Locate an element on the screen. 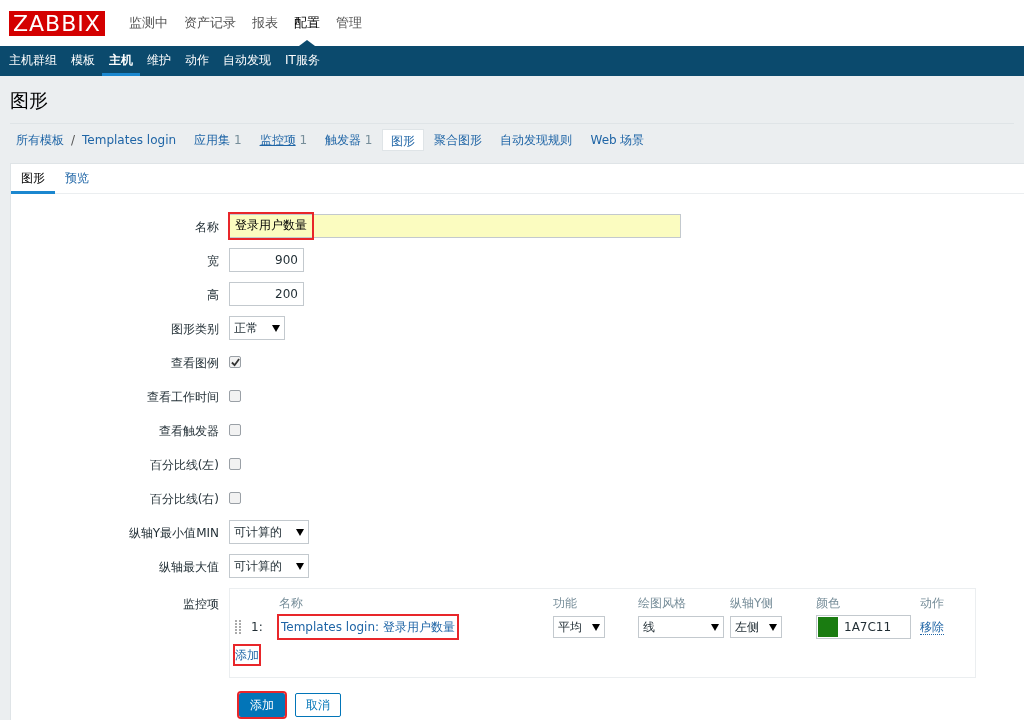 This screenshot has height=720, width=1024. column-header: 纵轴Y侧 is located at coordinates (752, 603).